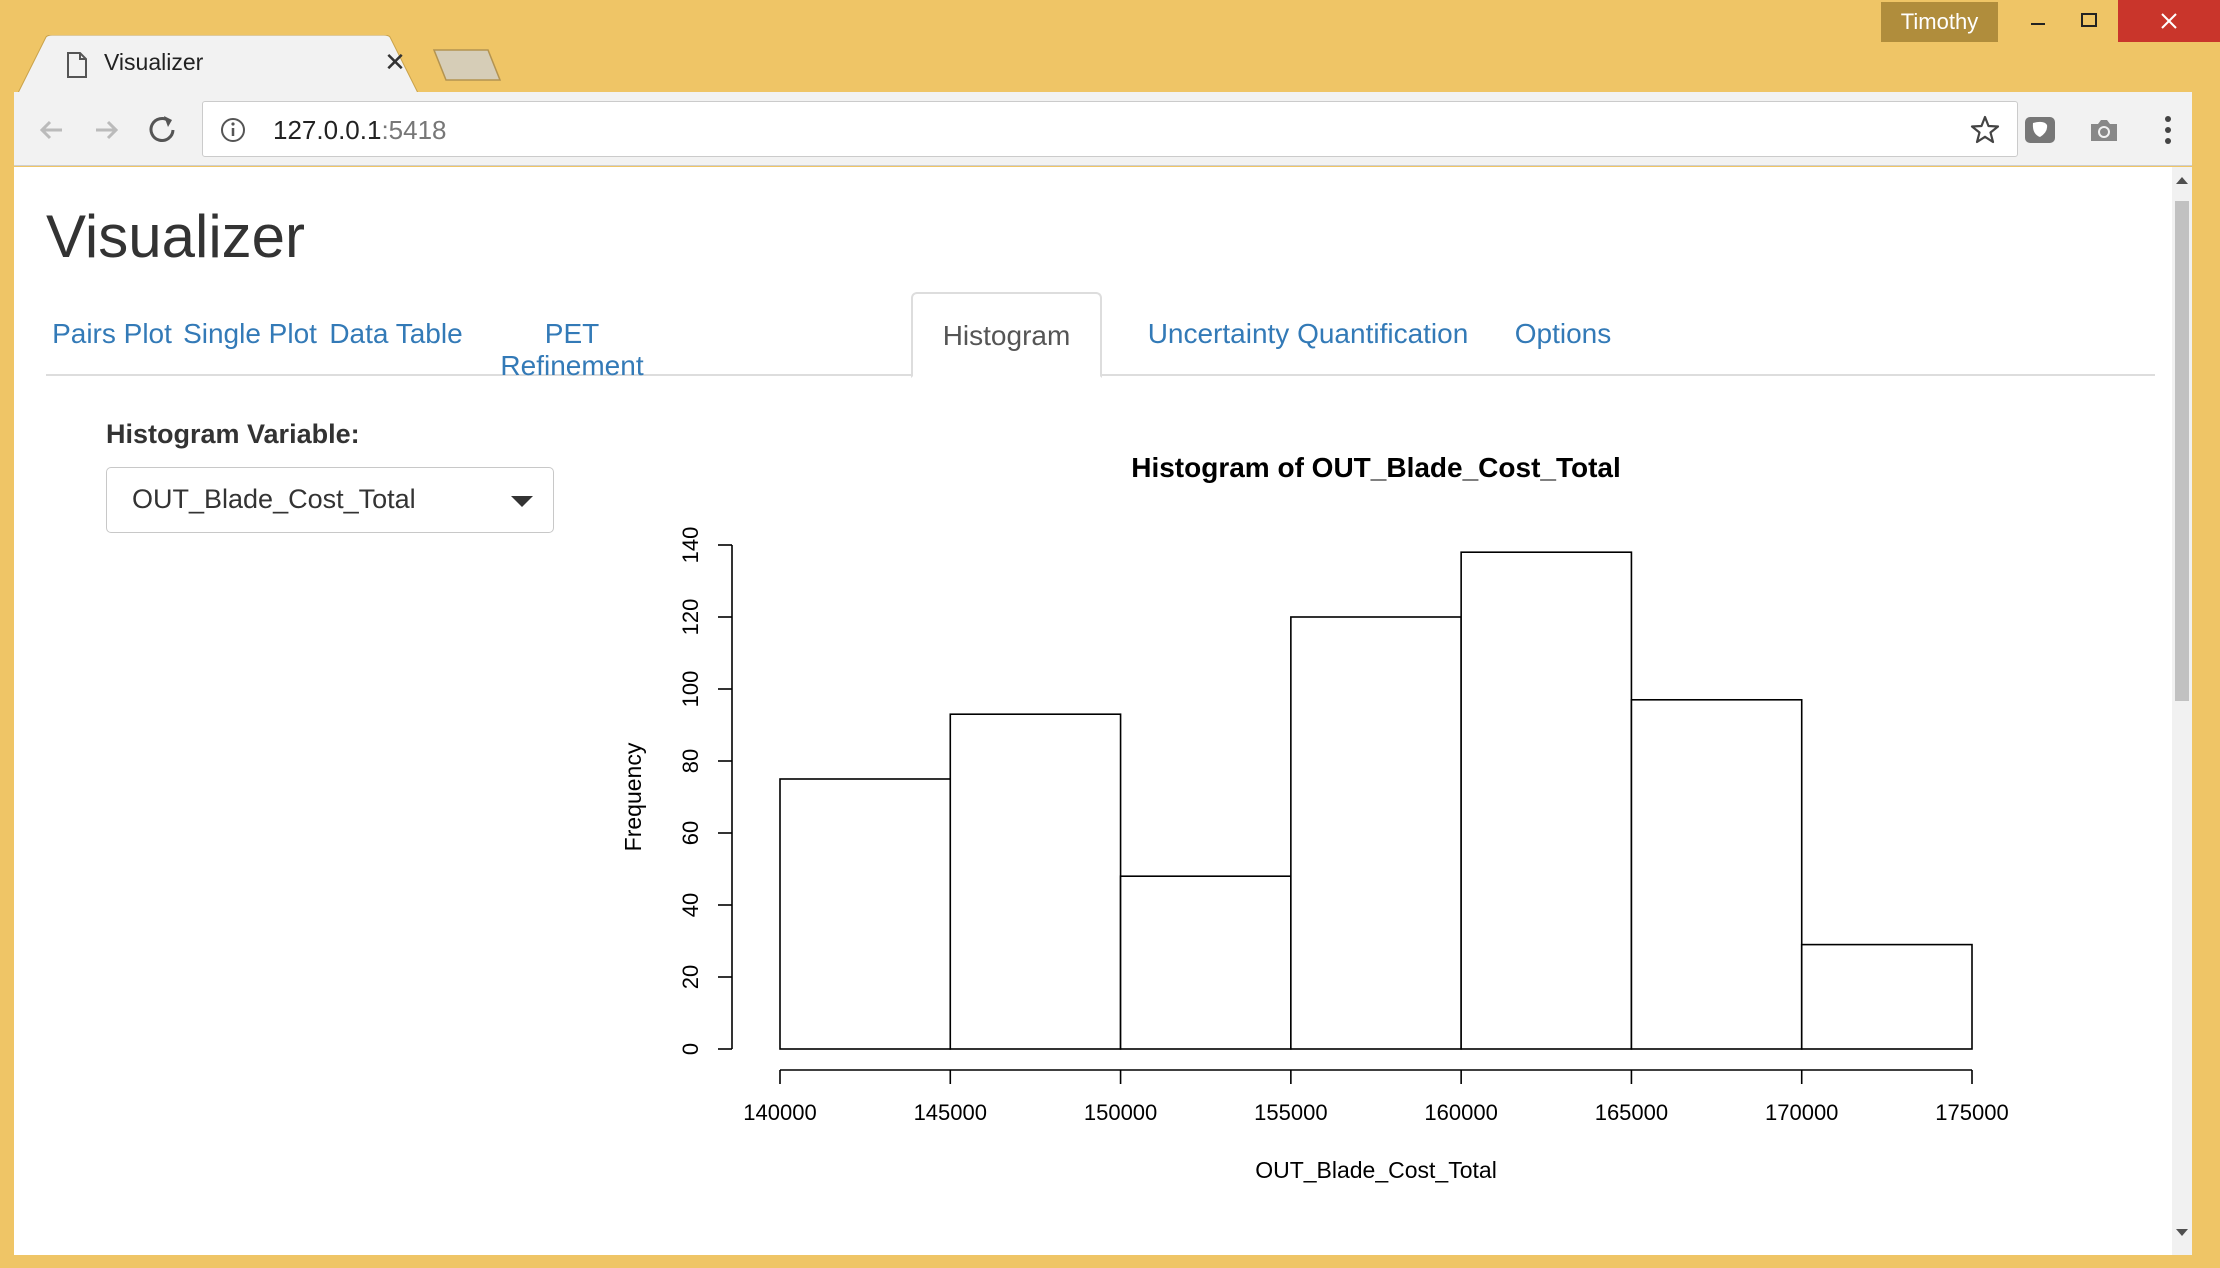  I want to click on scrollbar-thumb, so click(2182, 451).